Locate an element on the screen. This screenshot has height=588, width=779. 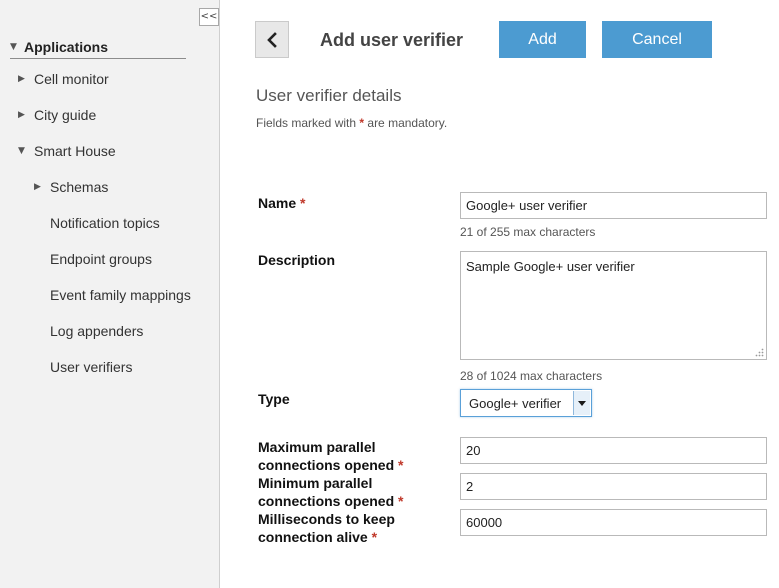
keep-alive-input: 60000 is located at coordinates (613, 522).